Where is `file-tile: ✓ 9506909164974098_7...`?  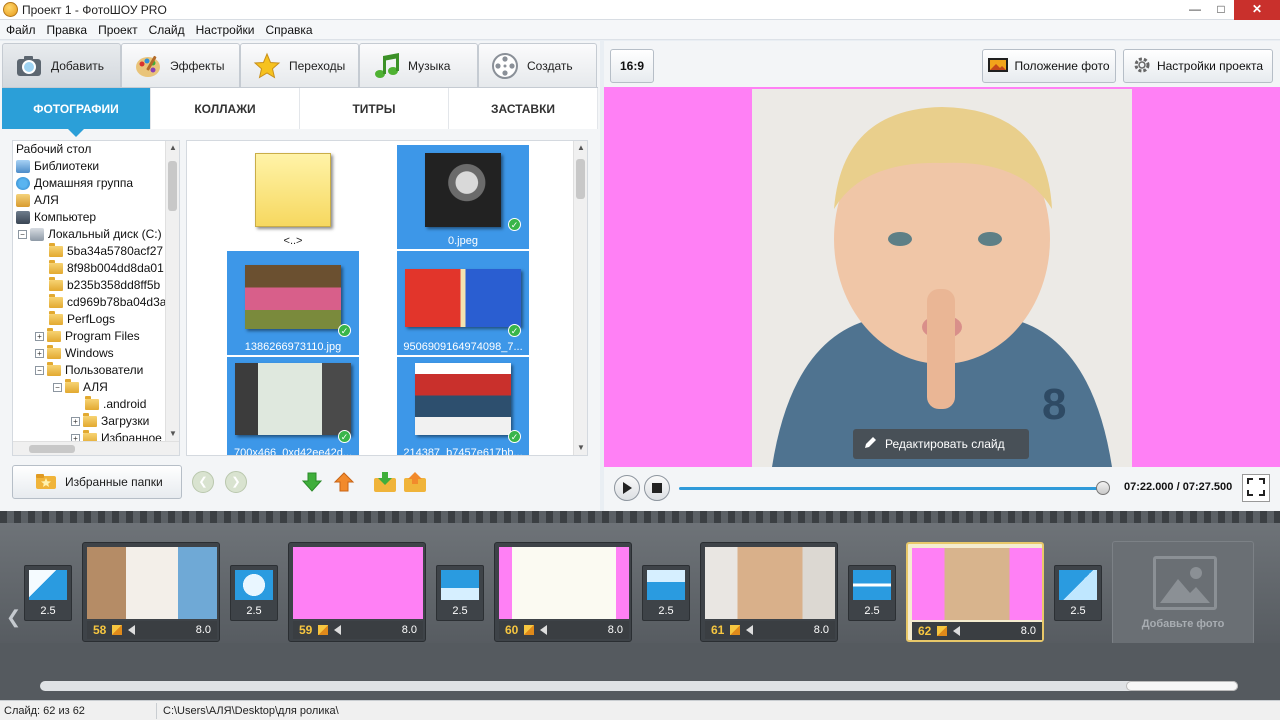 file-tile: ✓ 9506909164974098_7... is located at coordinates (463, 303).